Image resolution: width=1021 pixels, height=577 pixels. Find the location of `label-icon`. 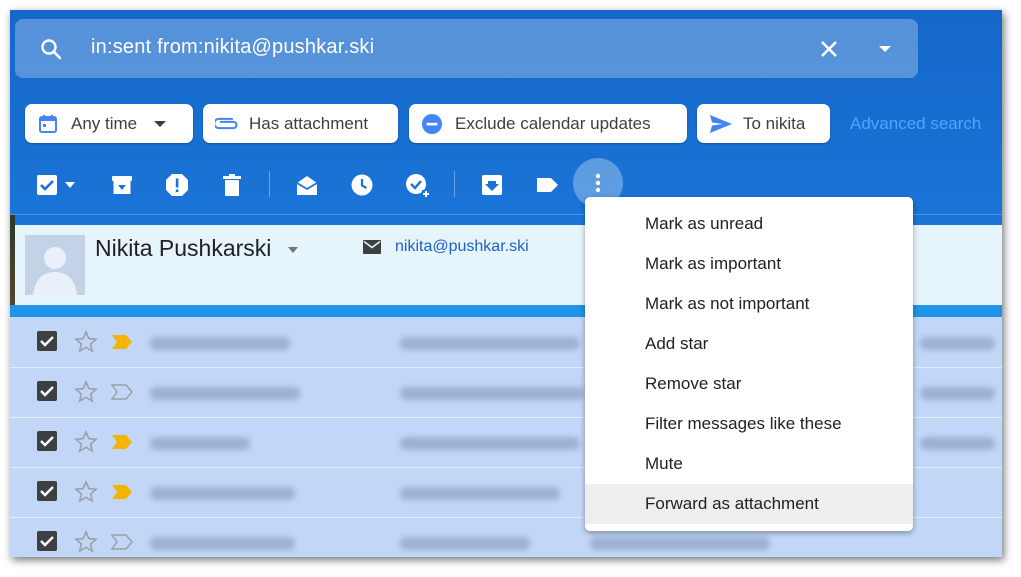

label-icon is located at coordinates (547, 185).